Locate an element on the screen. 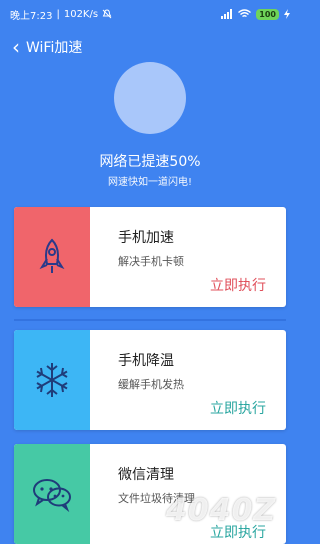  speed-headline: 网络已提速50% is located at coordinates (150, 162).